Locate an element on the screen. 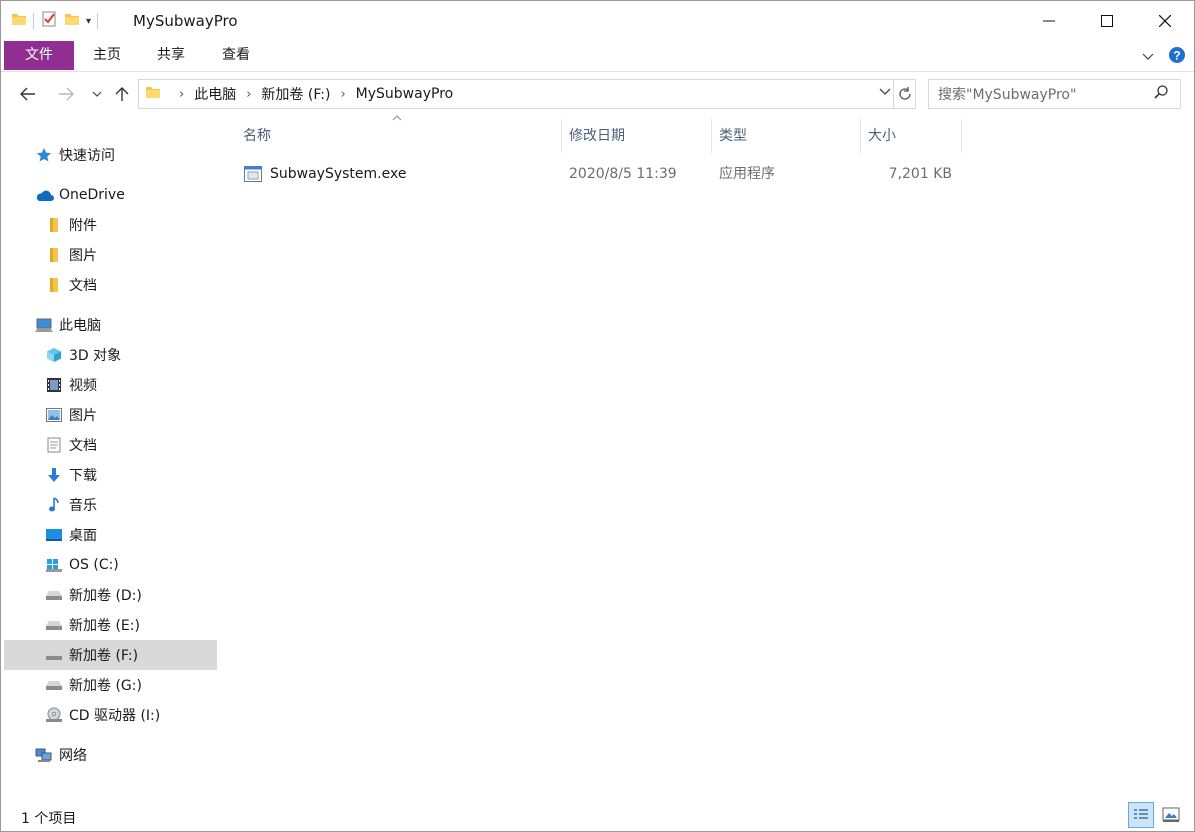 The width and height of the screenshot is (1195, 832). nav-drive-d: 新加卷 (D:) is located at coordinates (110, 595).